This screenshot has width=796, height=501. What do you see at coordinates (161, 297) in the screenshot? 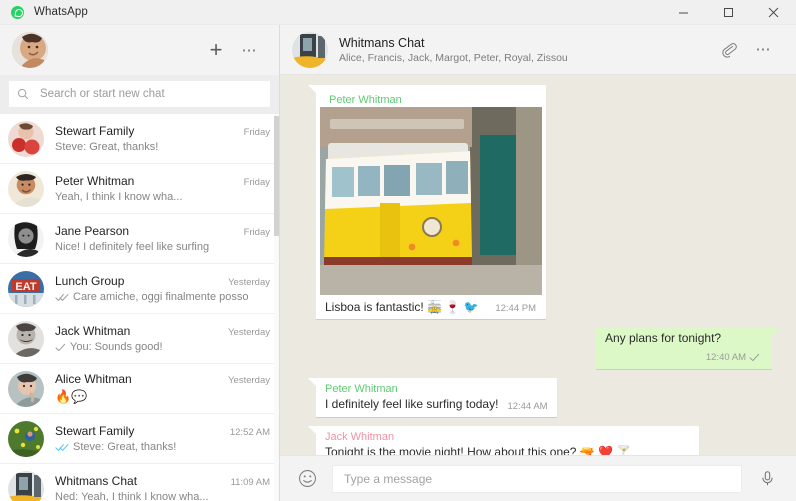
I see `chat-item-preview: Care amiche, oggi finalmente posso` at bounding box center [161, 297].